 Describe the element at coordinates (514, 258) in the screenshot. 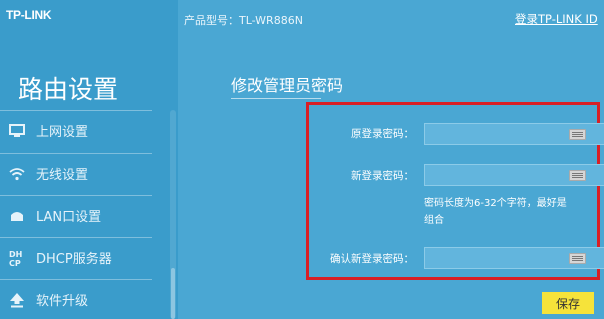

I see `confirm-password-input` at that location.